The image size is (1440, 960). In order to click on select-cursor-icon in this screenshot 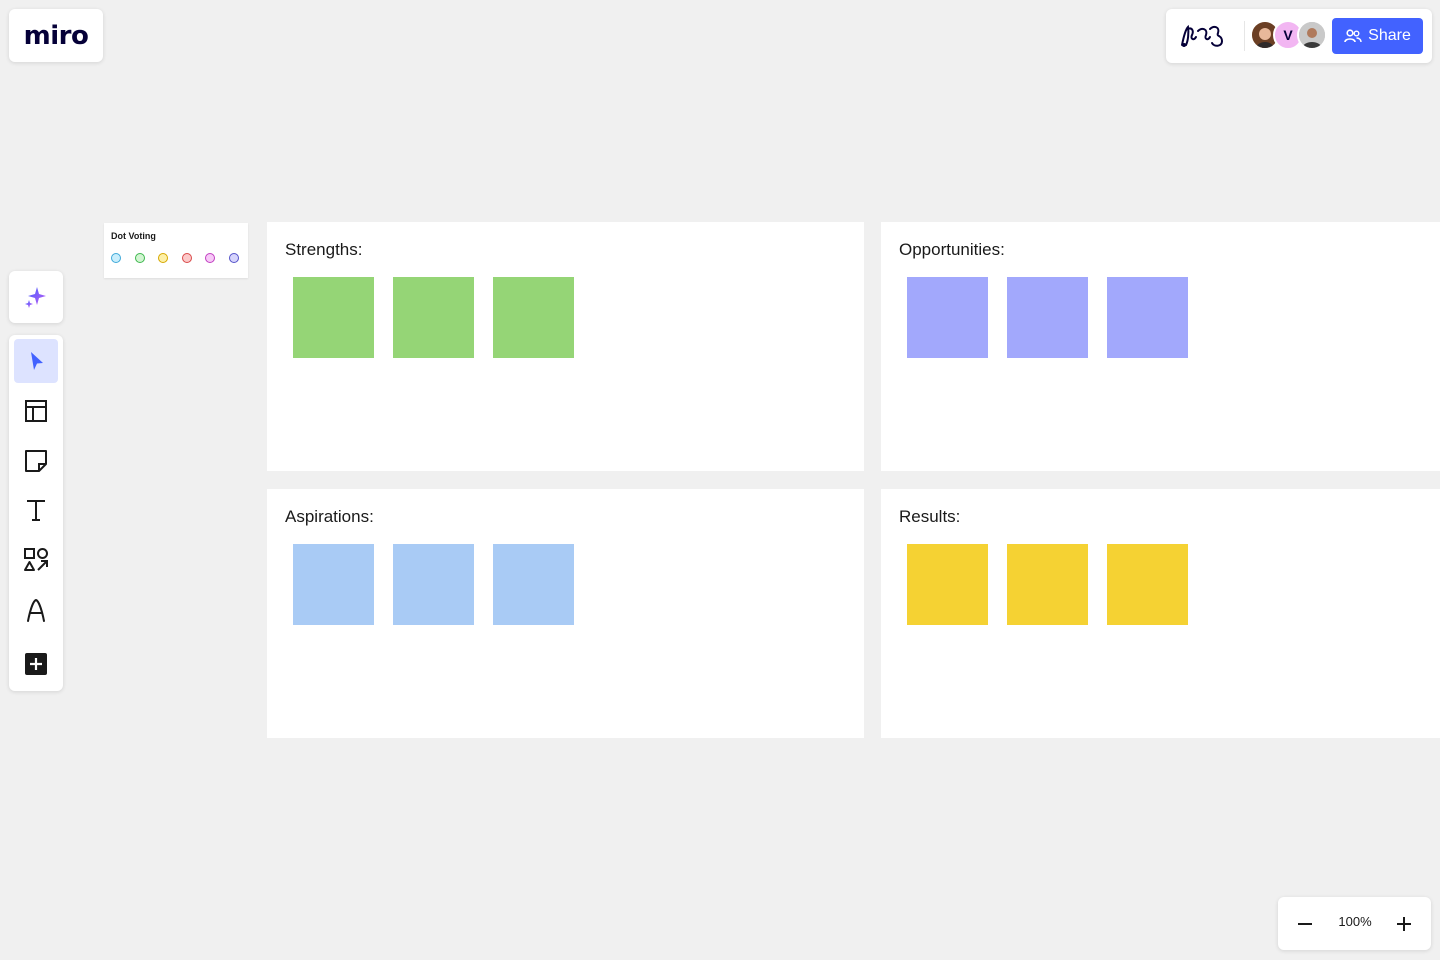, I will do `click(37, 361)`.